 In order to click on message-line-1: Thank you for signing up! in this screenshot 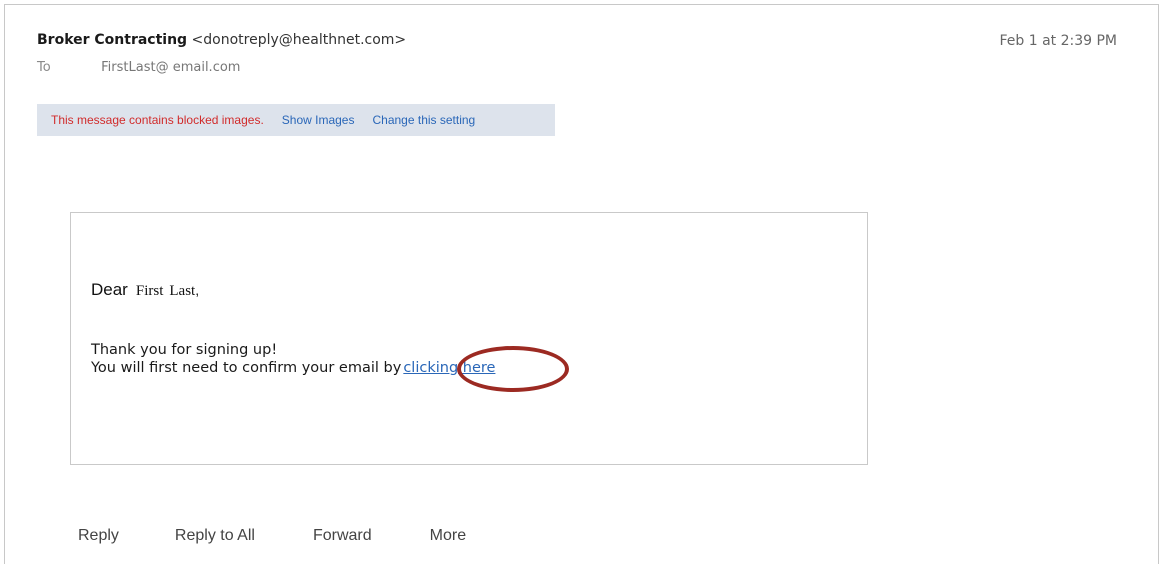, I will do `click(184, 350)`.